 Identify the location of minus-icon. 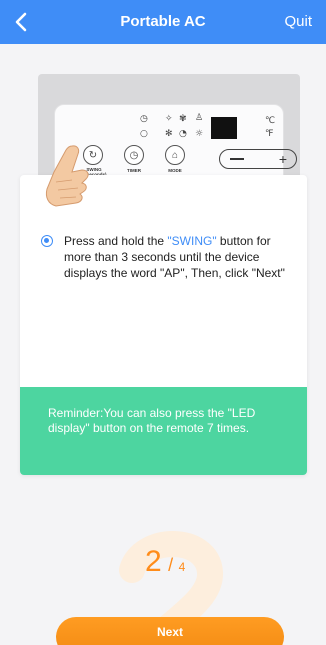
(237, 159).